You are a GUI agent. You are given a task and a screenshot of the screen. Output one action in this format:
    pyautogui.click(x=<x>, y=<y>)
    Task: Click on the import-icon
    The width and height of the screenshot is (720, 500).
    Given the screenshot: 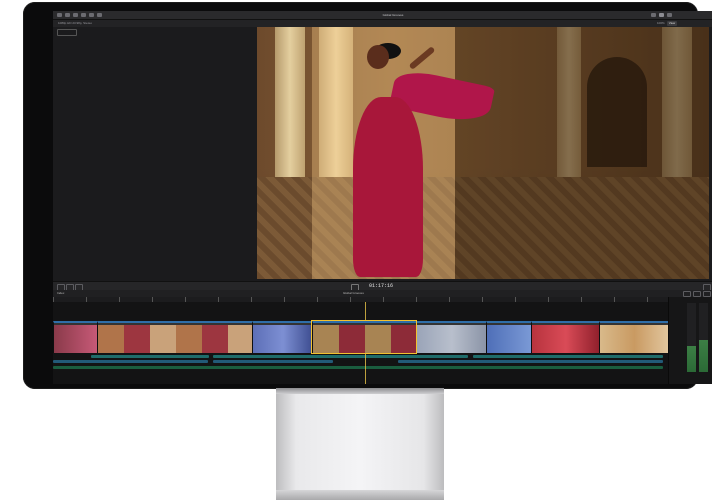 What is the action you would take?
    pyautogui.click(x=83, y=15)
    